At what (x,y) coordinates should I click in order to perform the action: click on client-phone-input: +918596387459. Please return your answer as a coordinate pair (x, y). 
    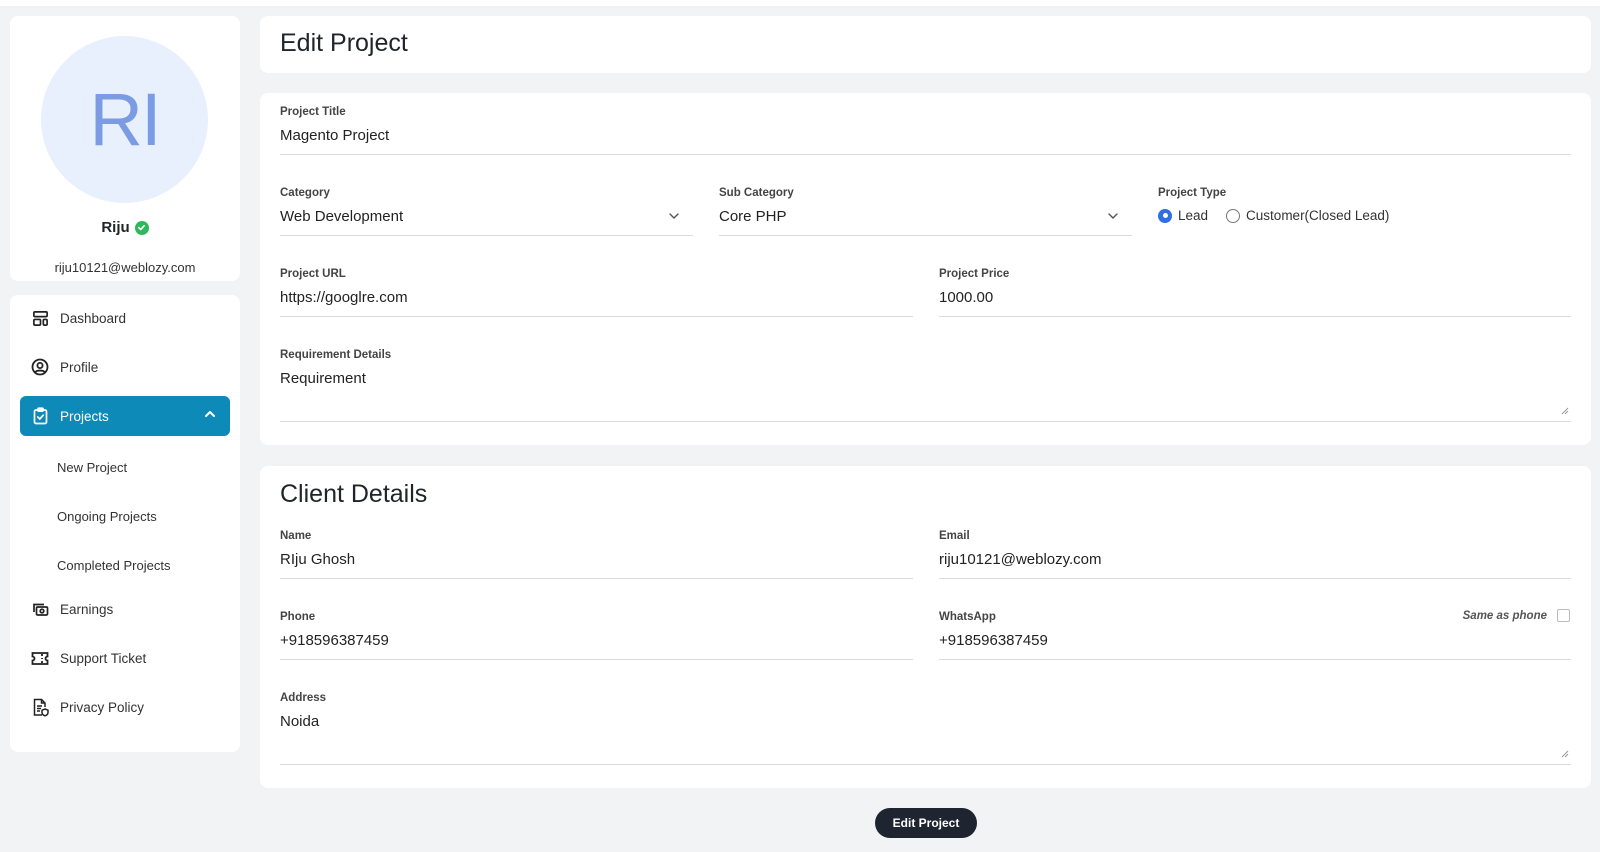
    Looking at the image, I should click on (596, 646).